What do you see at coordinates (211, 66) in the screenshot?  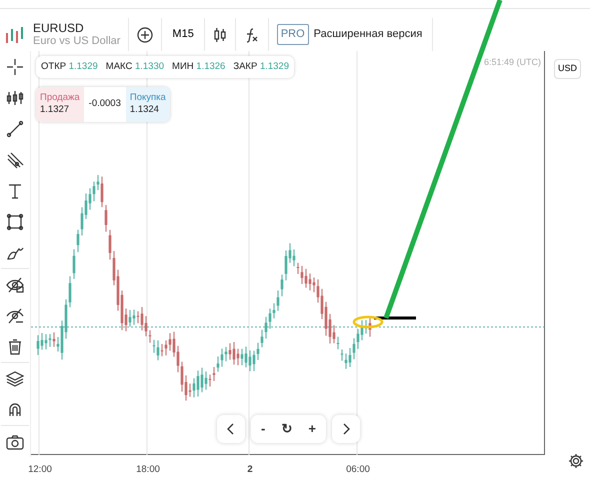 I see `ohlc-value: 1.1326` at bounding box center [211, 66].